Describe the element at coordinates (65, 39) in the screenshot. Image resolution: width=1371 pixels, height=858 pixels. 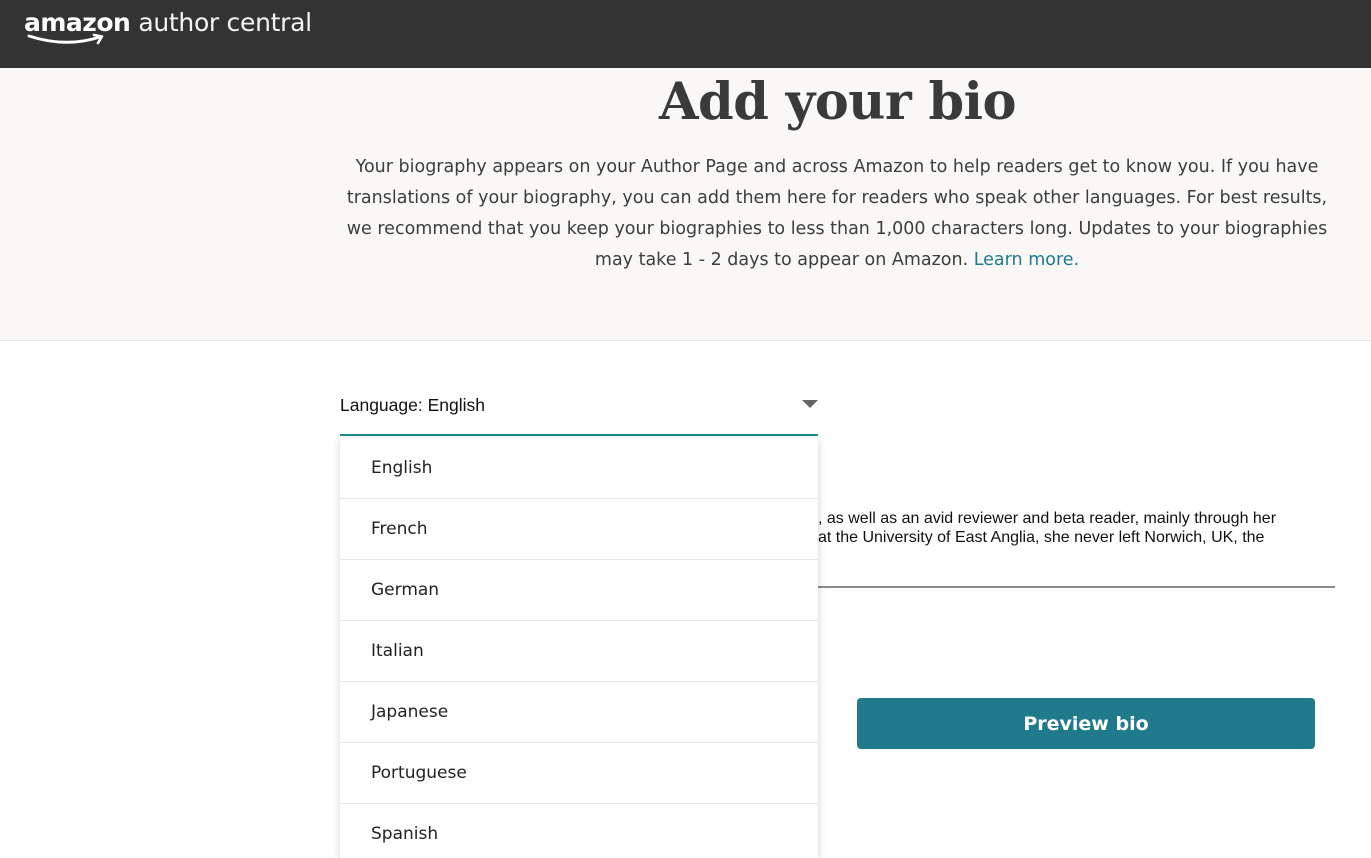
I see `amazon-smile-icon` at that location.